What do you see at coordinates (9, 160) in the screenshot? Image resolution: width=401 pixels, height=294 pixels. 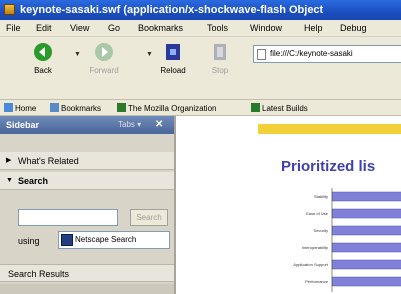 I see `collapsed-arrow-icon: ▶` at bounding box center [9, 160].